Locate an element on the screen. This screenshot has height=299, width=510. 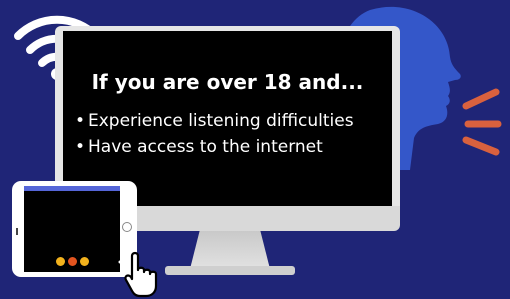
tablet-end-call-button is located at coordinates (72, 261).